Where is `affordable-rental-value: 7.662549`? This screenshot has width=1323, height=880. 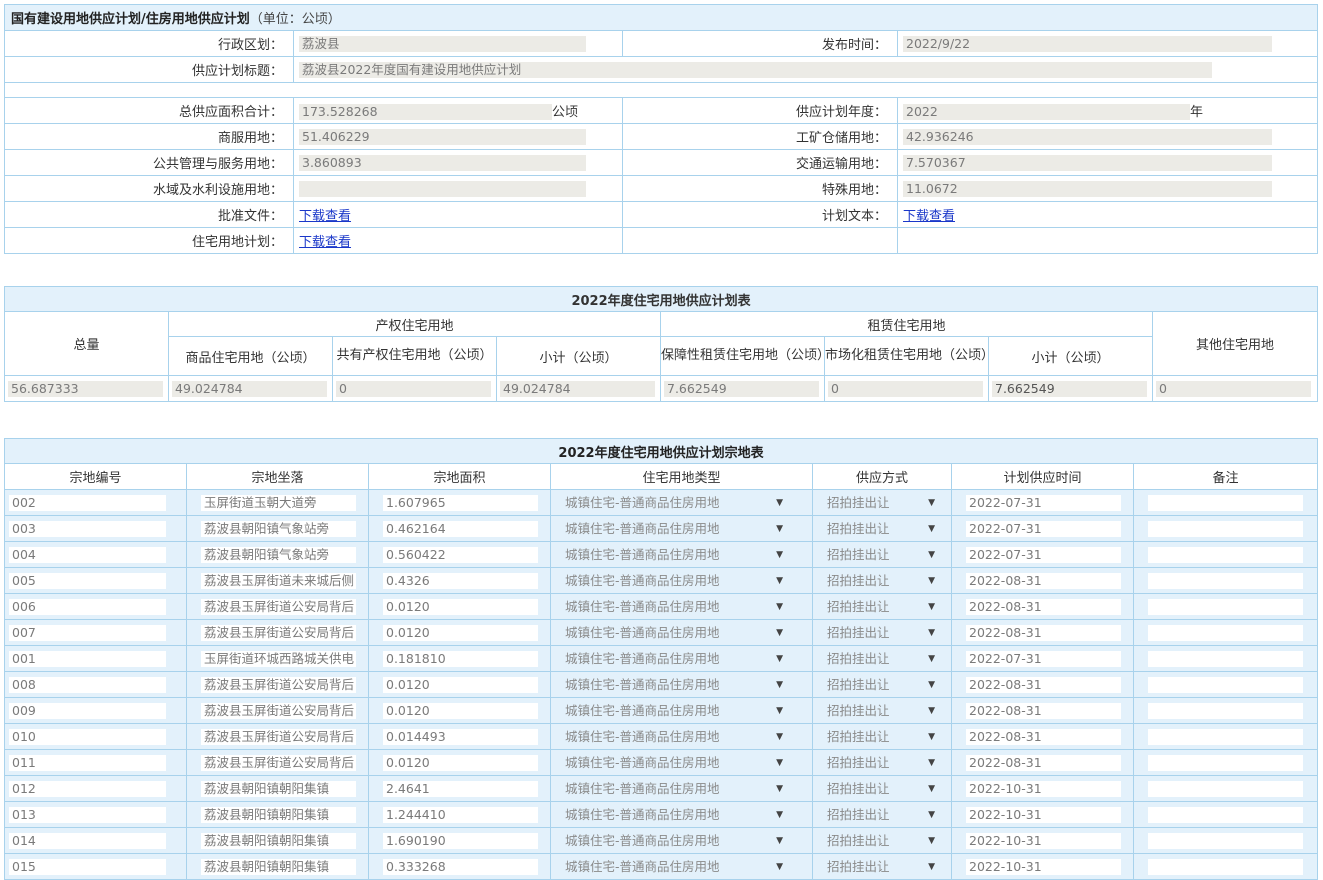 affordable-rental-value: 7.662549 is located at coordinates (741, 388).